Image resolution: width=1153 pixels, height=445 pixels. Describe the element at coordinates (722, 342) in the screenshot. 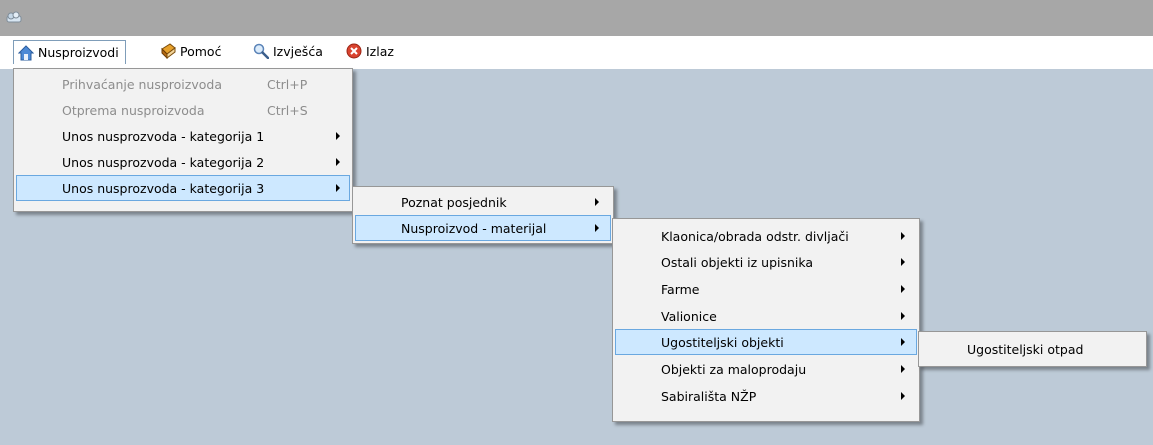

I see `menu-item-label: Ugostiteljski objekti` at that location.